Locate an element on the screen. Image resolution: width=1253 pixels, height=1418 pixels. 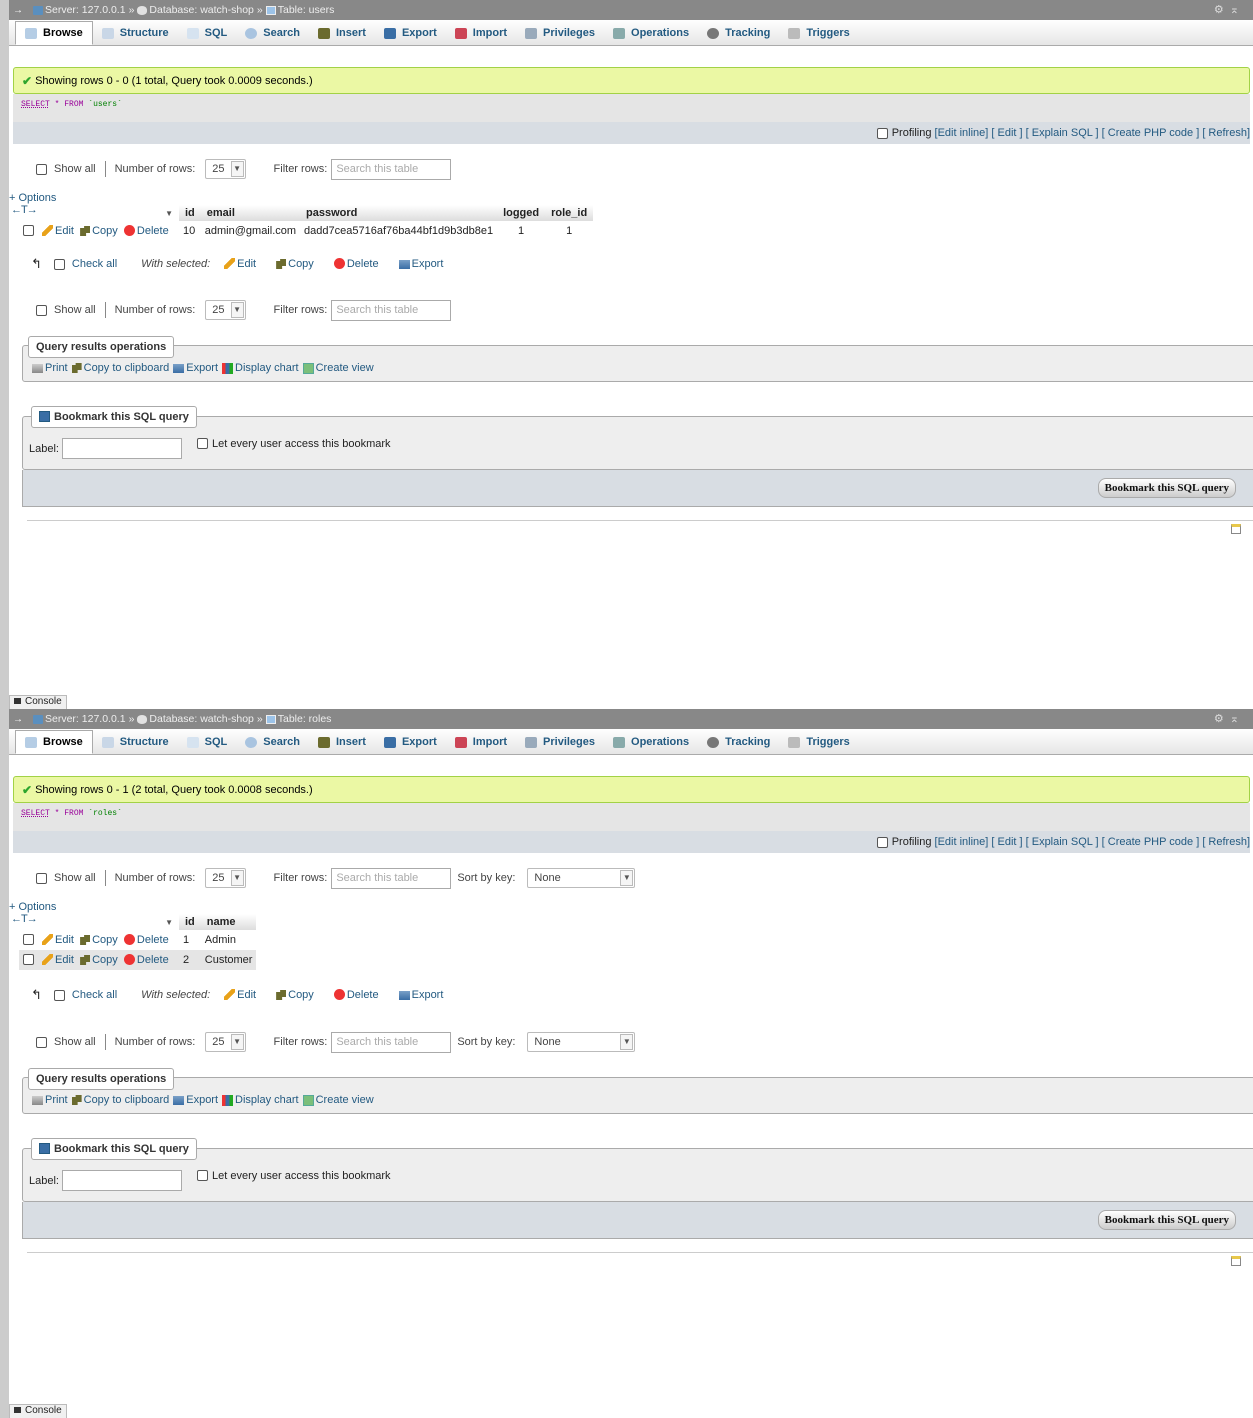
table-cell: 2 is located at coordinates (190, 960).